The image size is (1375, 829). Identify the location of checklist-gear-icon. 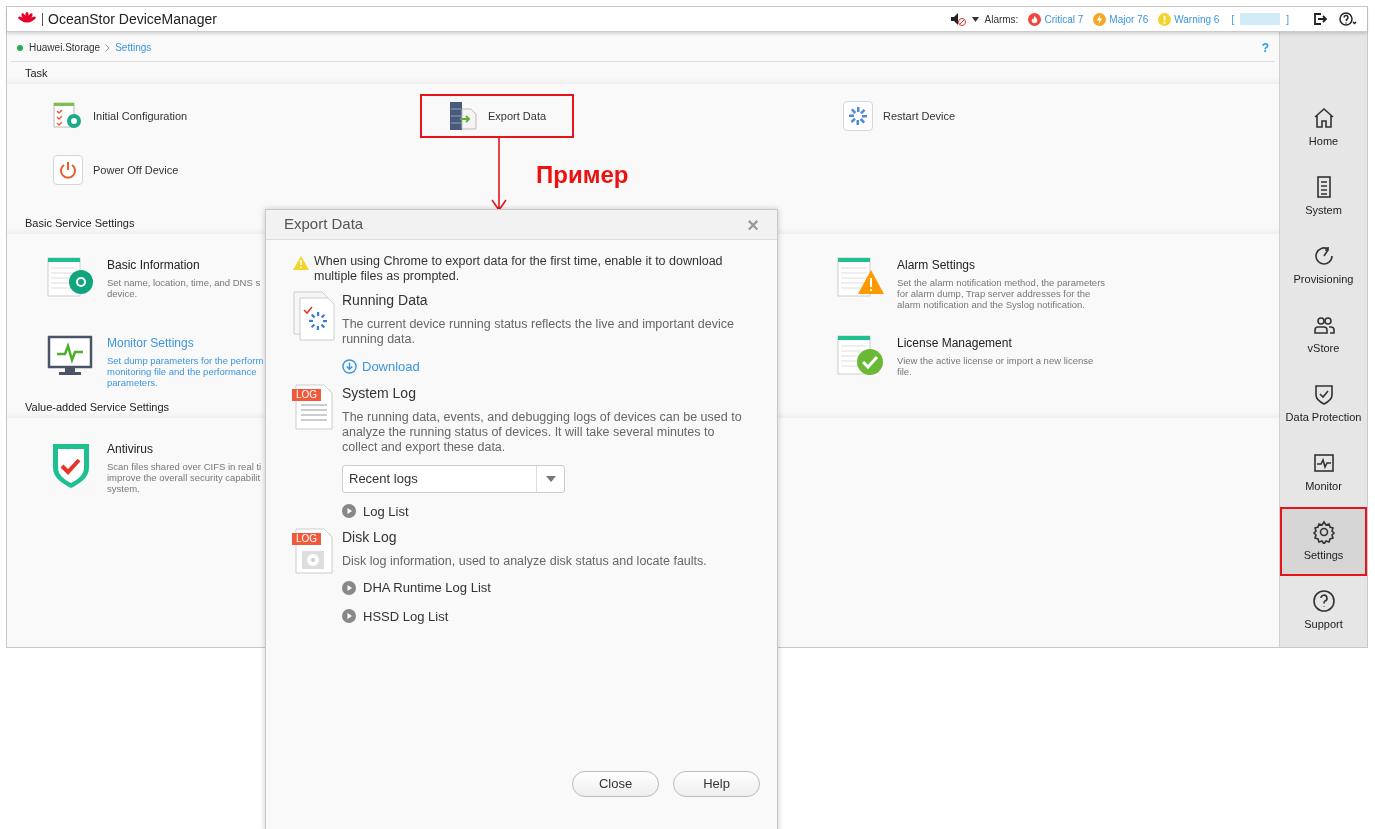
(68, 116).